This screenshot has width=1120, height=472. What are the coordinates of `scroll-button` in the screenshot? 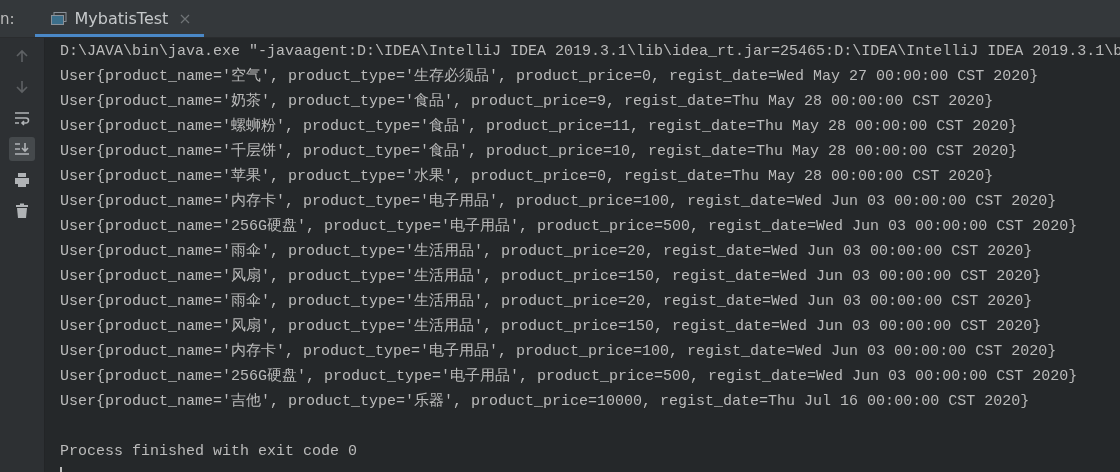 It's located at (22, 149).